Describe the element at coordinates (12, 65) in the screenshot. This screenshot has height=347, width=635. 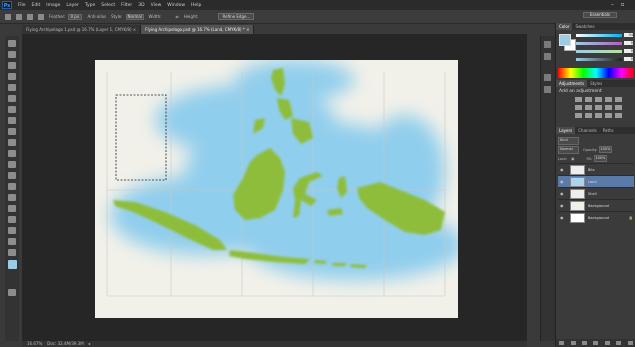
I see `lasso-tool-icon` at that location.